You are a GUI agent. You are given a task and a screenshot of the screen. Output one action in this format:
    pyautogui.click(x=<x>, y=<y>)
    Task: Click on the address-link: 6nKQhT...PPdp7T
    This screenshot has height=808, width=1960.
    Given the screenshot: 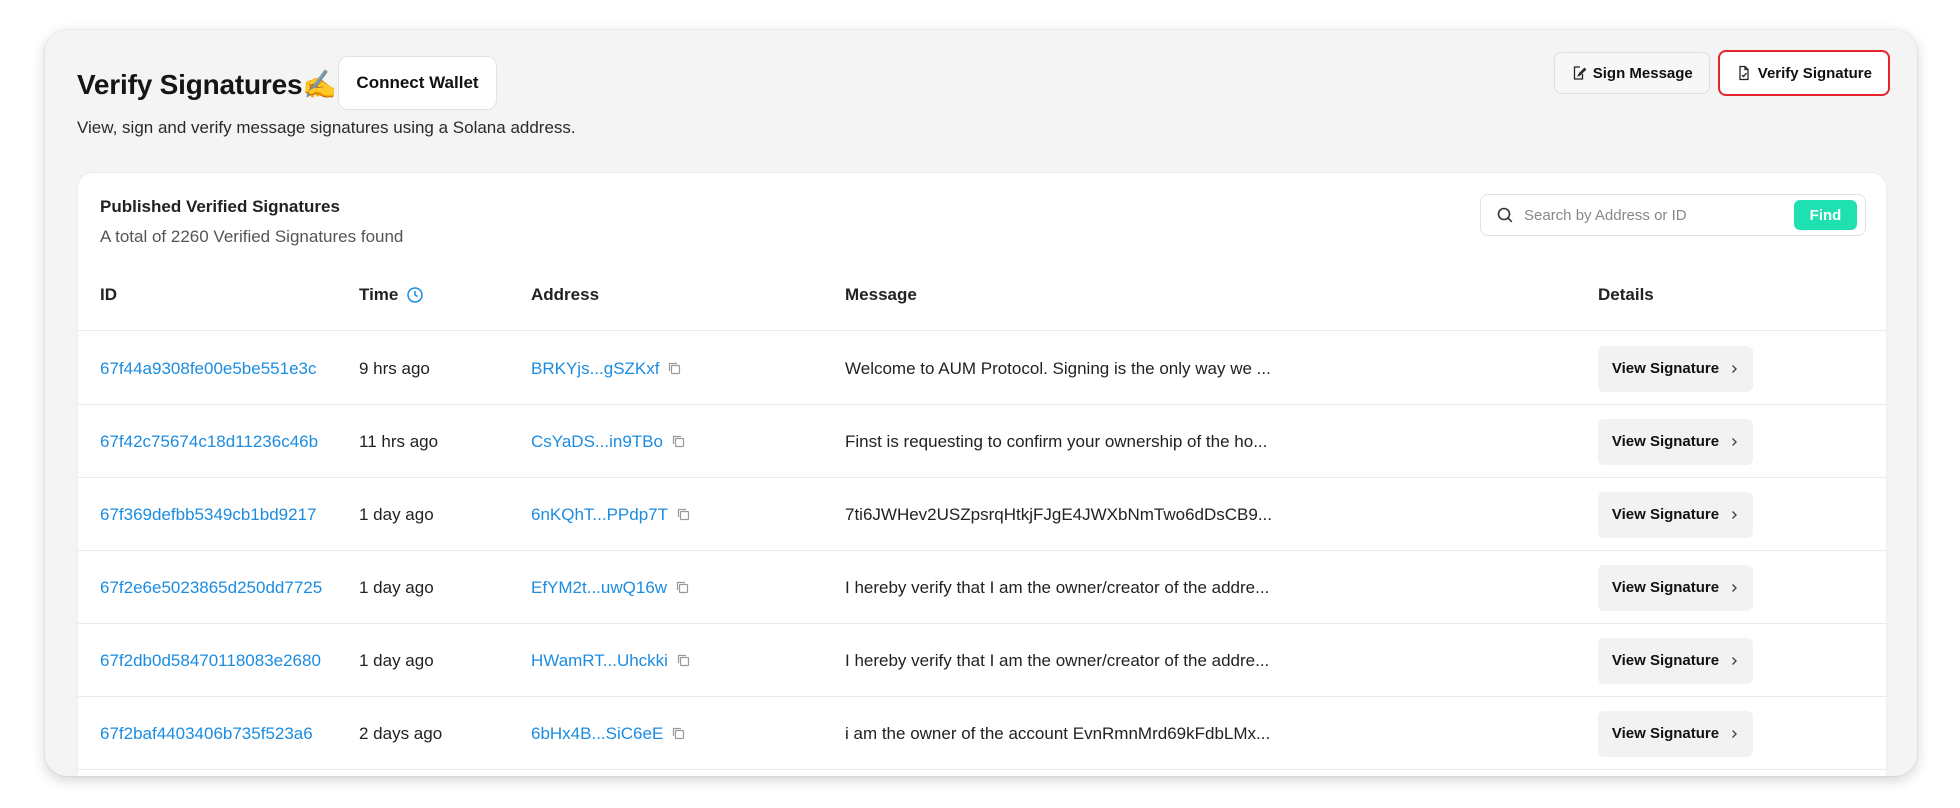 What is the action you would take?
    pyautogui.click(x=599, y=515)
    